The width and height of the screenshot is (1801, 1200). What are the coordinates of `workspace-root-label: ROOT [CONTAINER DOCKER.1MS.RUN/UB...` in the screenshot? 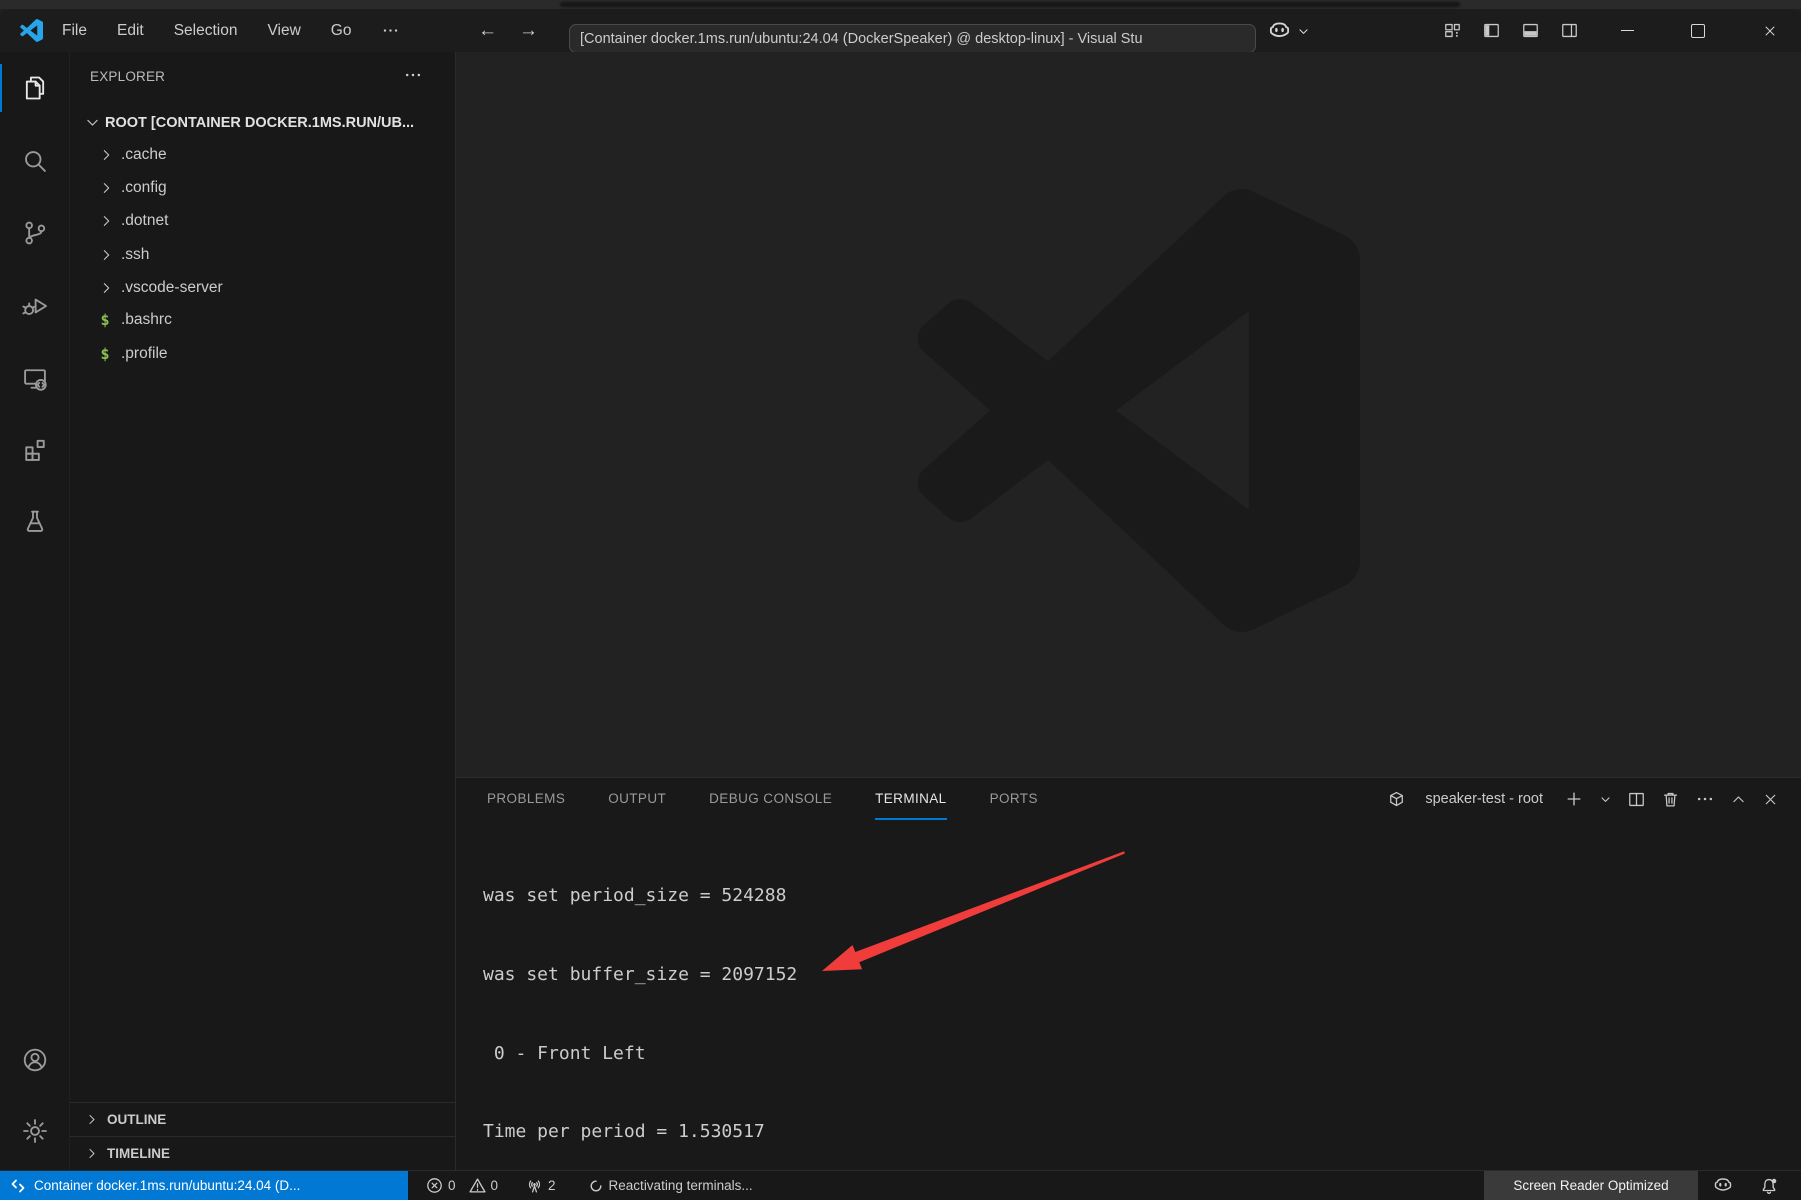 It's located at (260, 122).